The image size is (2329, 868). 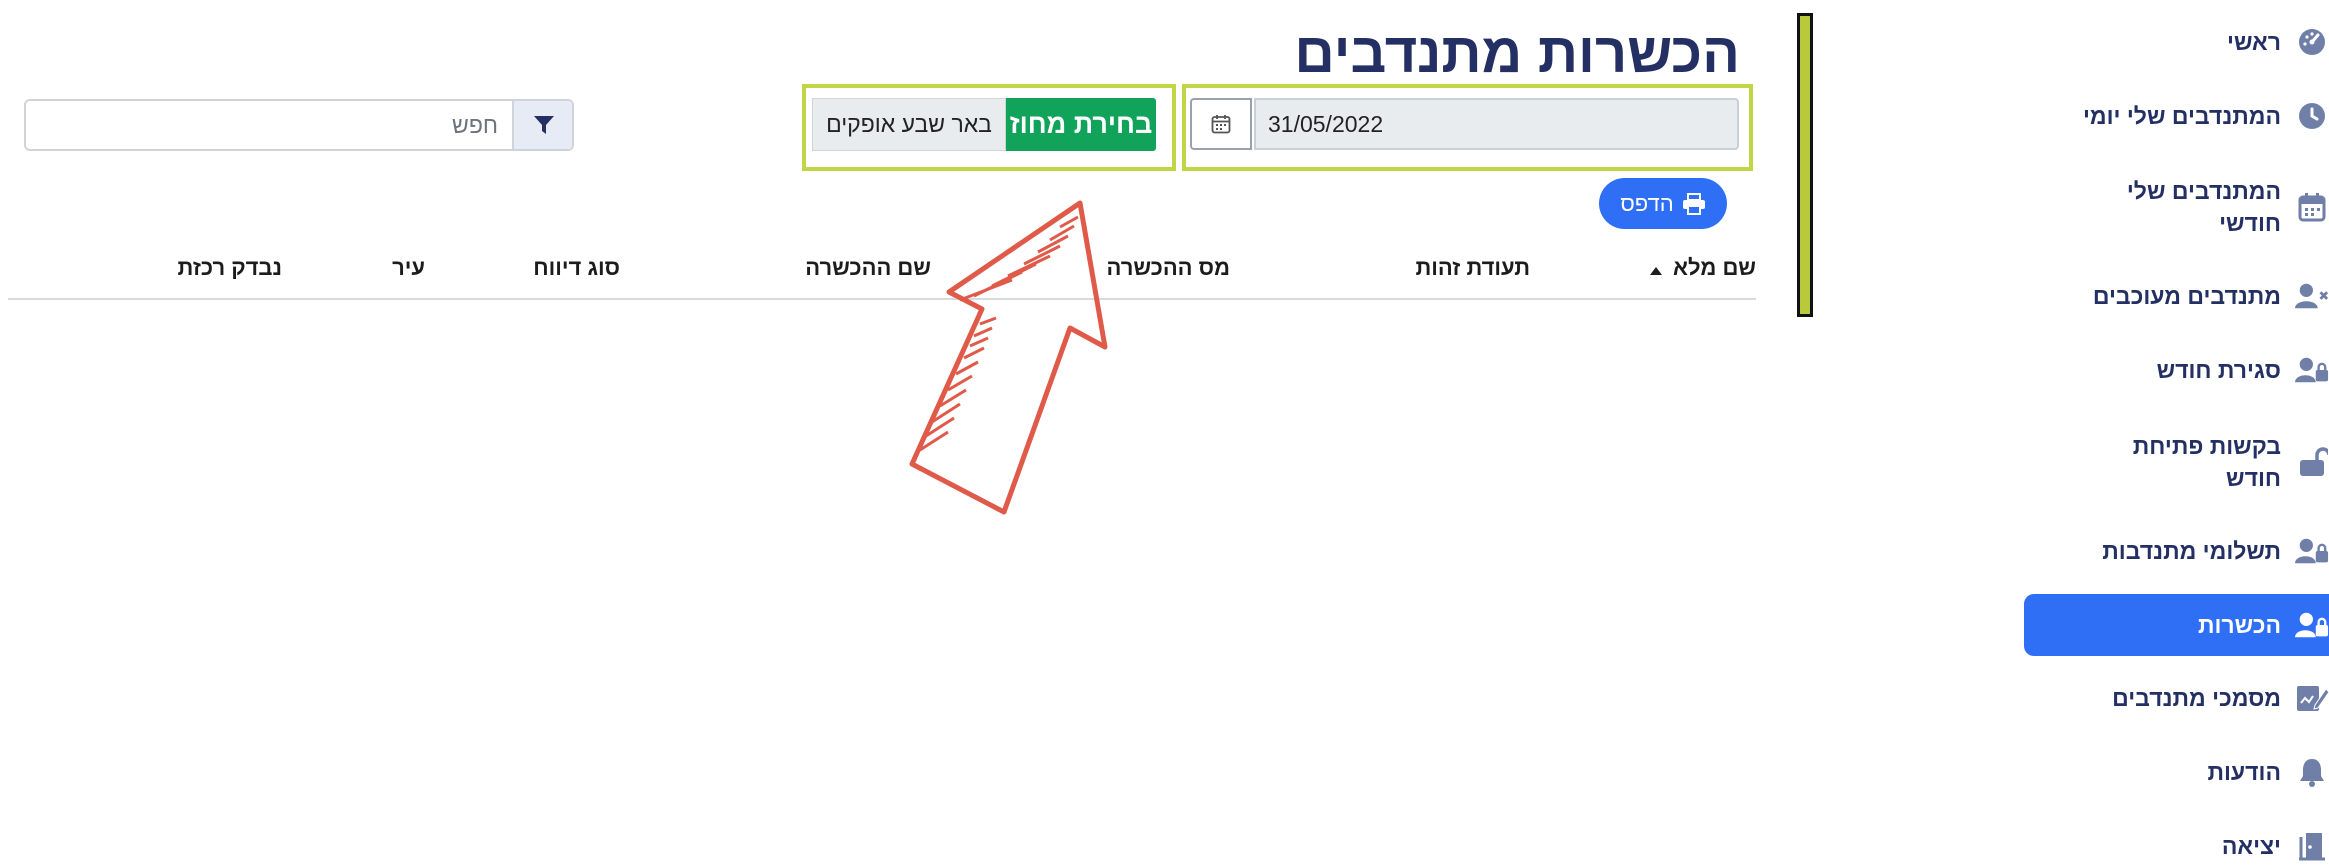 I want to click on user-x-icon, so click(x=2312, y=296).